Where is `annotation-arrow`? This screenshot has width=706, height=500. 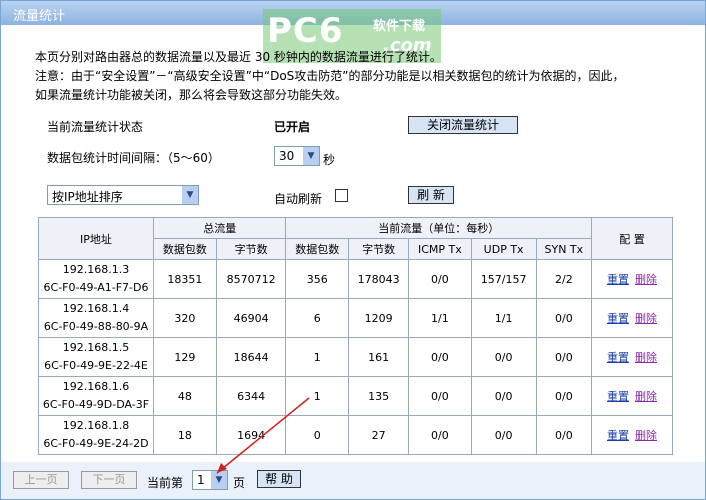 annotation-arrow is located at coordinates (263, 435).